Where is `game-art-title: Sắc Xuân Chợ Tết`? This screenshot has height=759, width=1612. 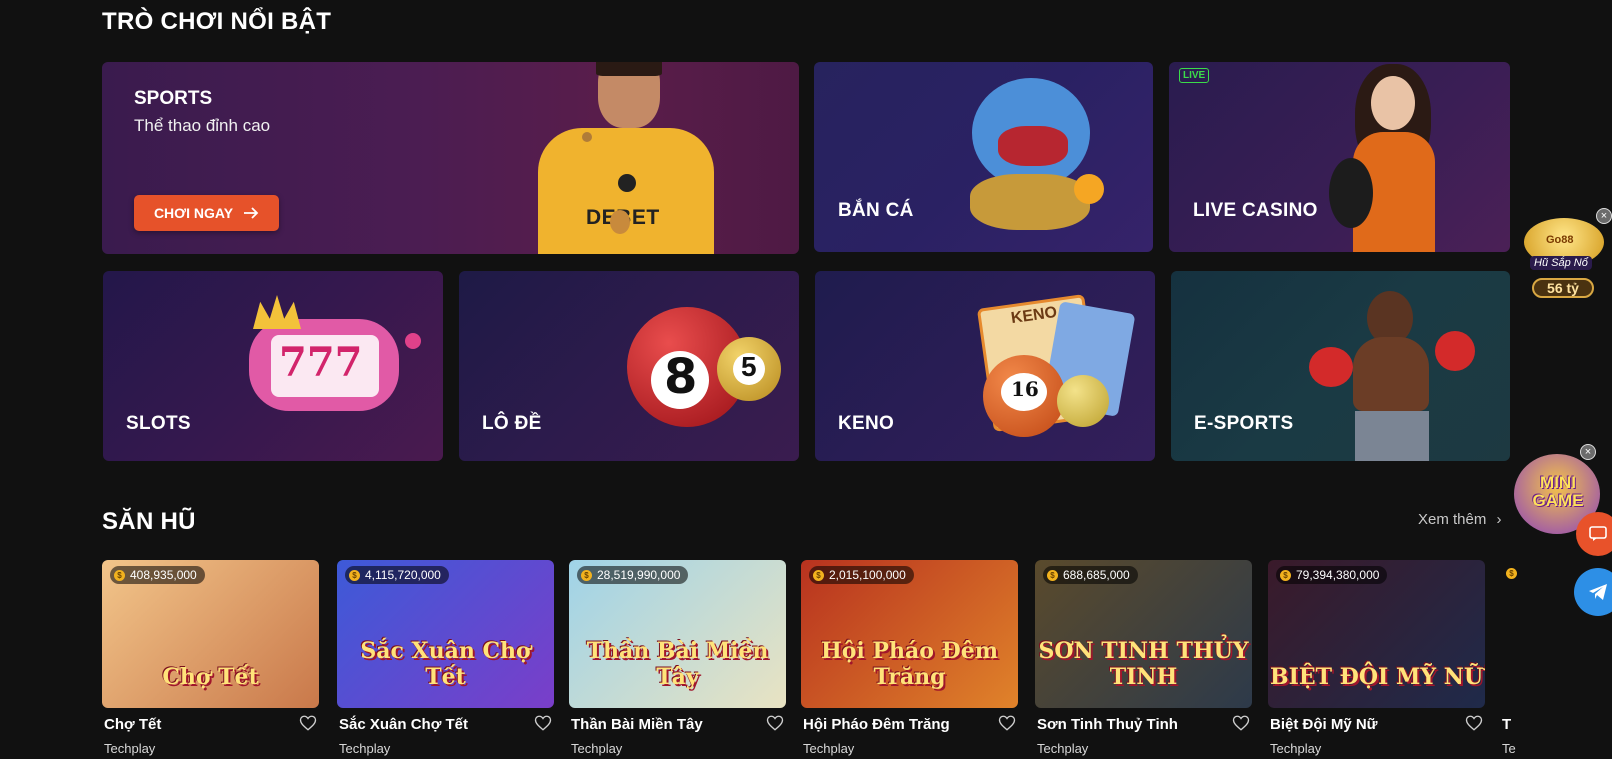
game-art-title: Sắc Xuân Chợ Tết is located at coordinates (445, 664).